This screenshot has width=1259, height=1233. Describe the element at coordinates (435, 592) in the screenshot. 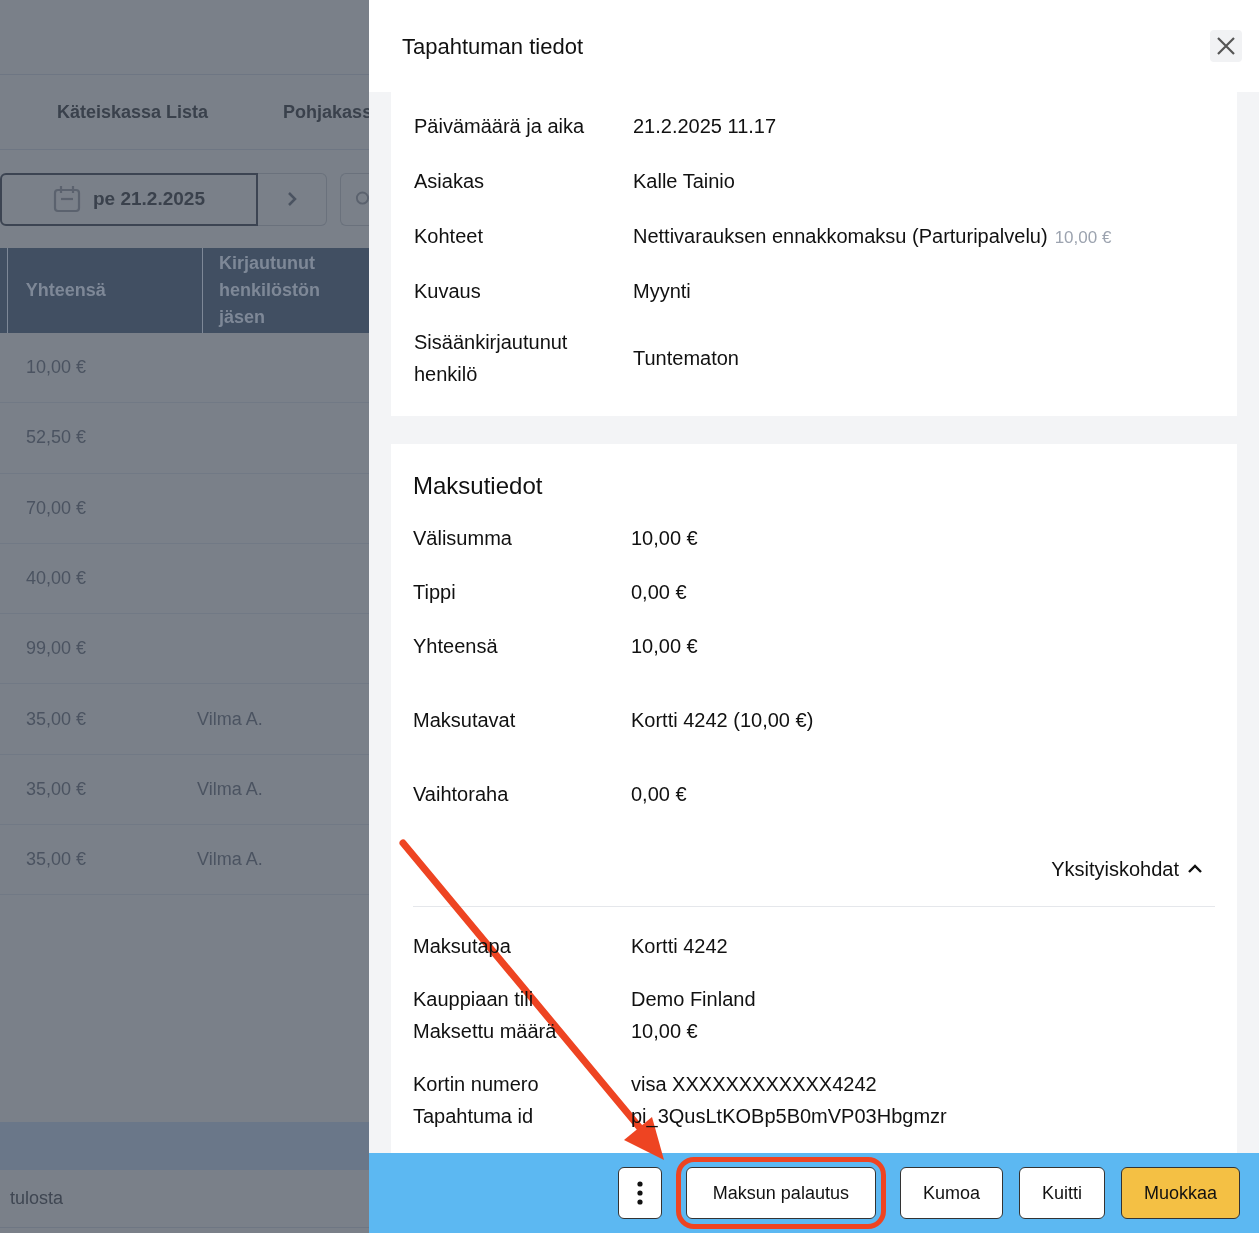

I see `field-label: Tippi` at that location.